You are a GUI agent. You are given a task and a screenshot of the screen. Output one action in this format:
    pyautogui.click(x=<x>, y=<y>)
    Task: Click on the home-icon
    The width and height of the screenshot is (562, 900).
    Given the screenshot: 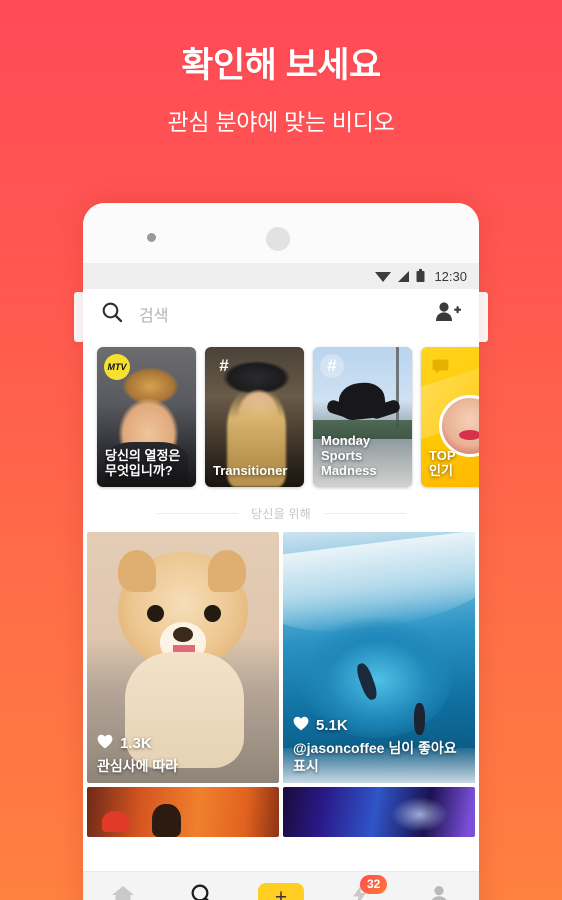 What is the action you would take?
    pyautogui.click(x=123, y=892)
    